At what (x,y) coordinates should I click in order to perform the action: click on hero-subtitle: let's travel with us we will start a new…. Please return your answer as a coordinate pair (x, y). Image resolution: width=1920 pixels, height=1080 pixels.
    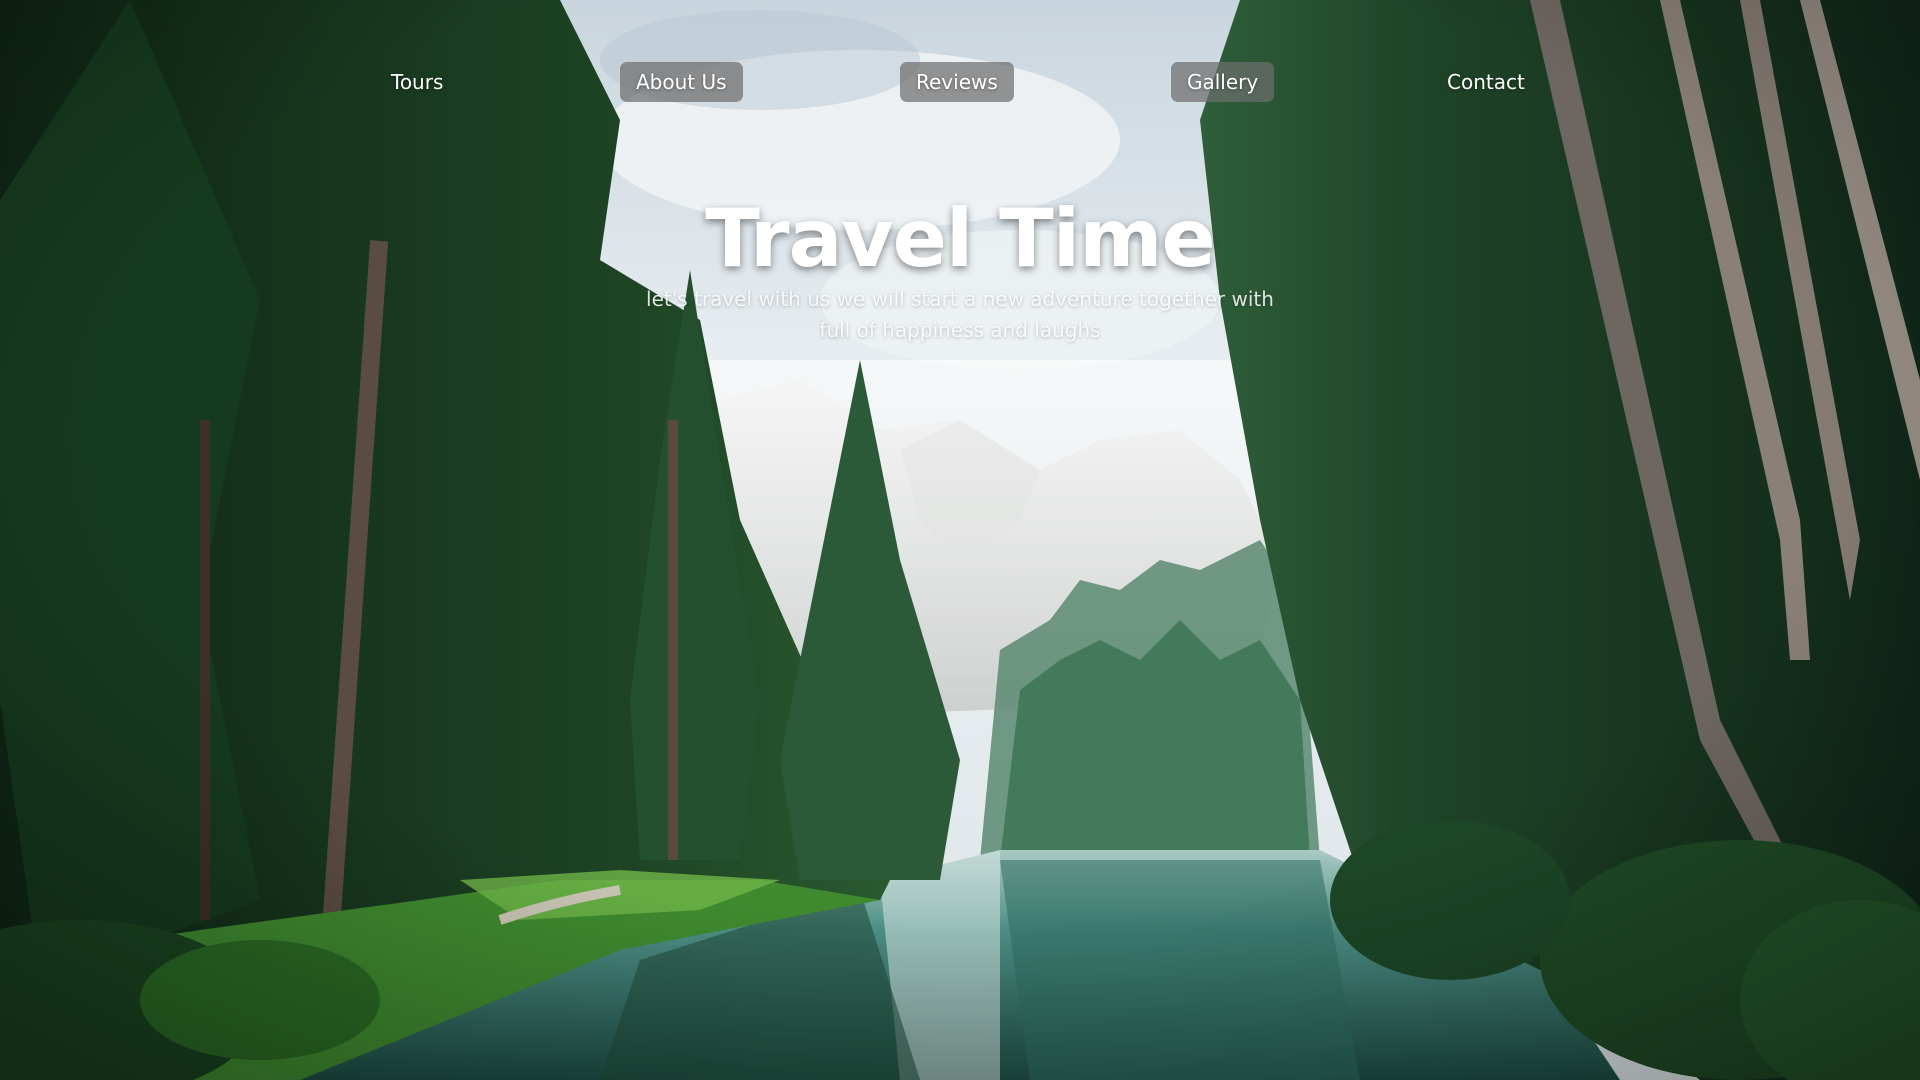
    Looking at the image, I should click on (960, 314).